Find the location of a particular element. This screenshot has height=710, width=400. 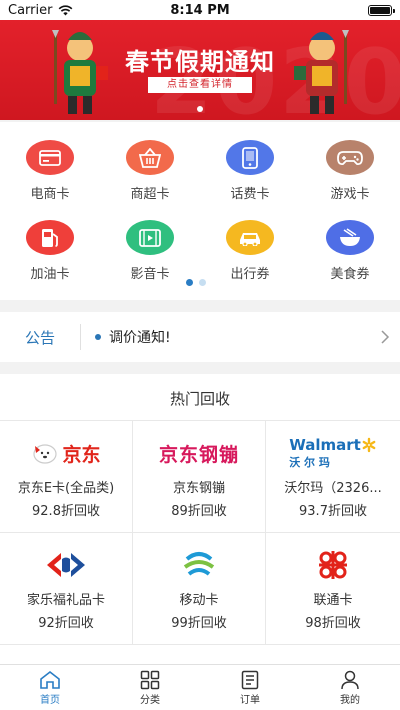

film-icon is located at coordinates (150, 237).